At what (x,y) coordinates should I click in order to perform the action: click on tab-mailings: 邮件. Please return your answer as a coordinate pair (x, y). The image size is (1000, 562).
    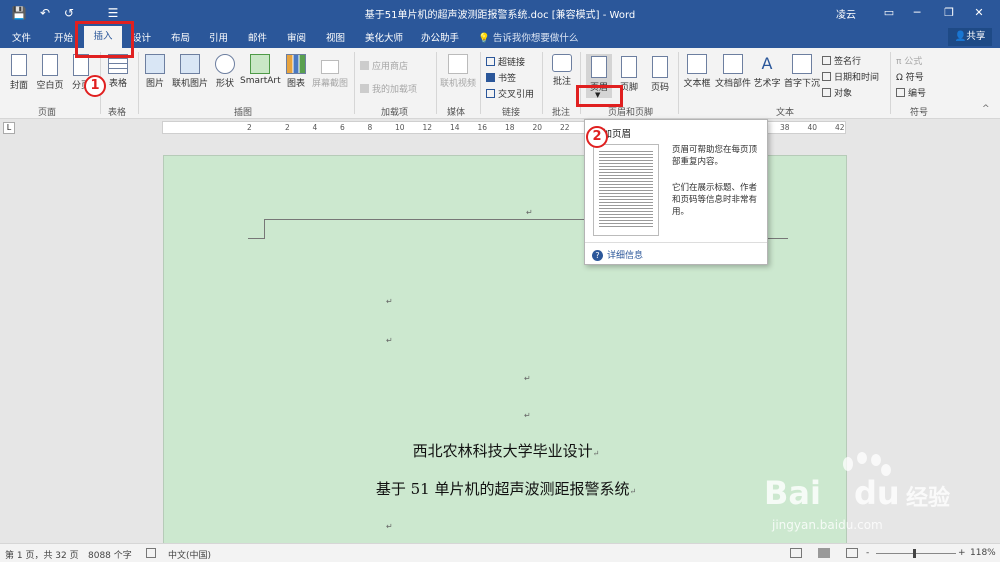
    Looking at the image, I should click on (257, 37).